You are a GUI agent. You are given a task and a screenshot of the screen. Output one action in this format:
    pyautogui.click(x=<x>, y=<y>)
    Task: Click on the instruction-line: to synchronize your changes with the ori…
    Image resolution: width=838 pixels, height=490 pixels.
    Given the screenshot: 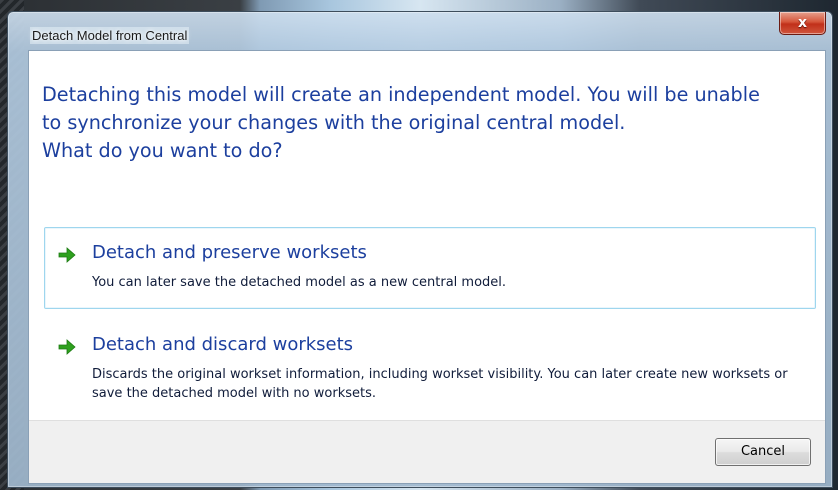 What is the action you would take?
    pyautogui.click(x=334, y=122)
    